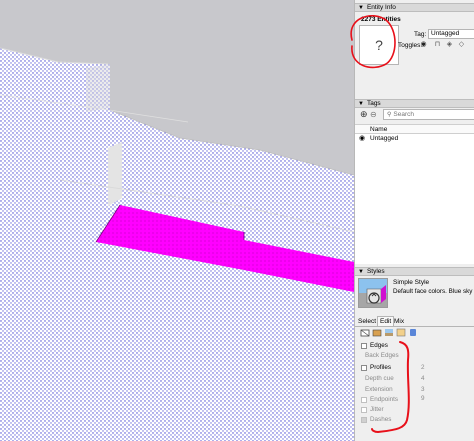 The image size is (474, 441). I want to click on lock-icon: ⊓, so click(437, 44).